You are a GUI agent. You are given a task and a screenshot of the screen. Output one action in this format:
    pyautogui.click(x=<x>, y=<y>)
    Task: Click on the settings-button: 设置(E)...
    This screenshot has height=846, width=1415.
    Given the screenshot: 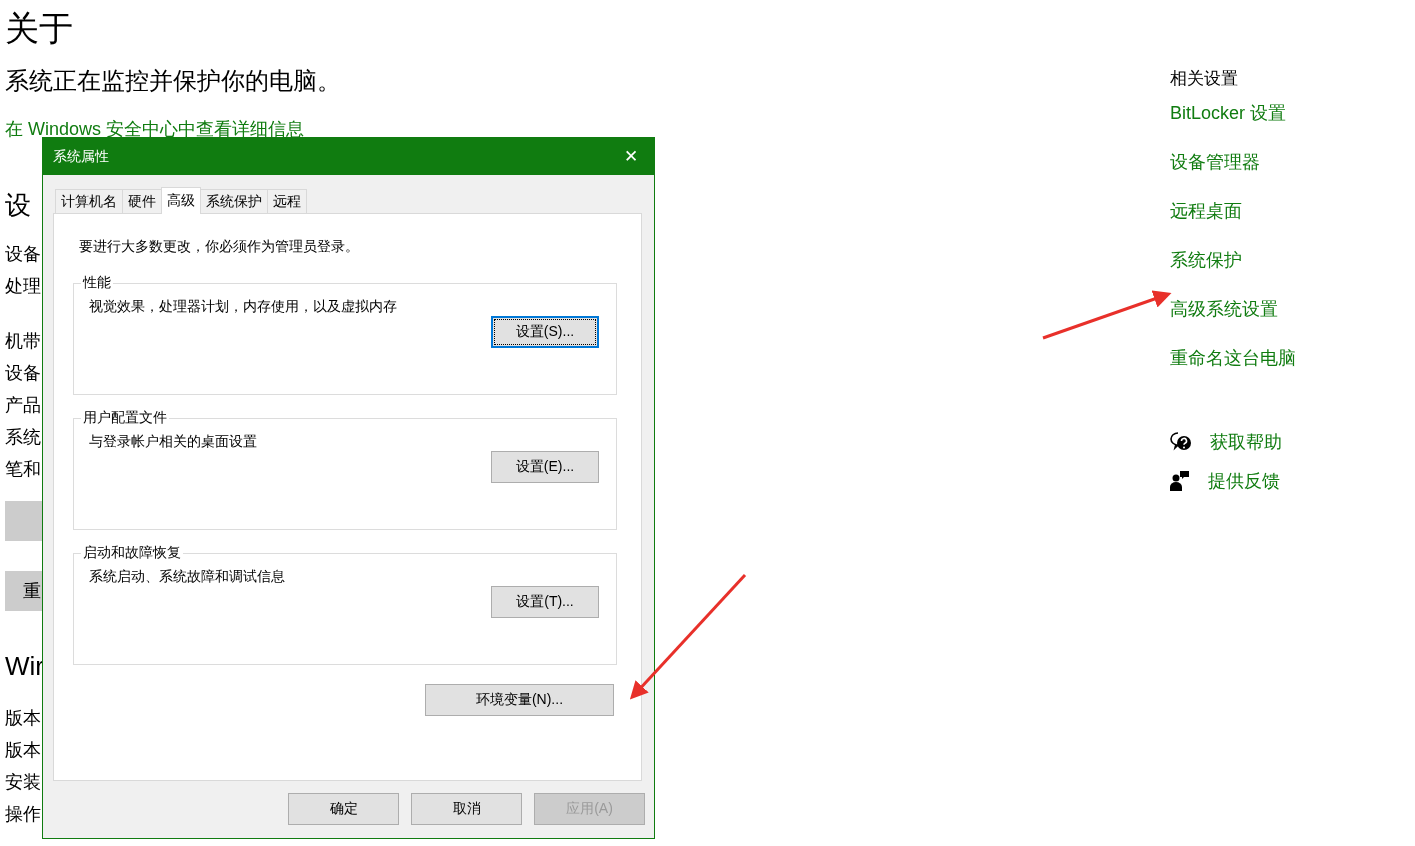 What is the action you would take?
    pyautogui.click(x=545, y=467)
    